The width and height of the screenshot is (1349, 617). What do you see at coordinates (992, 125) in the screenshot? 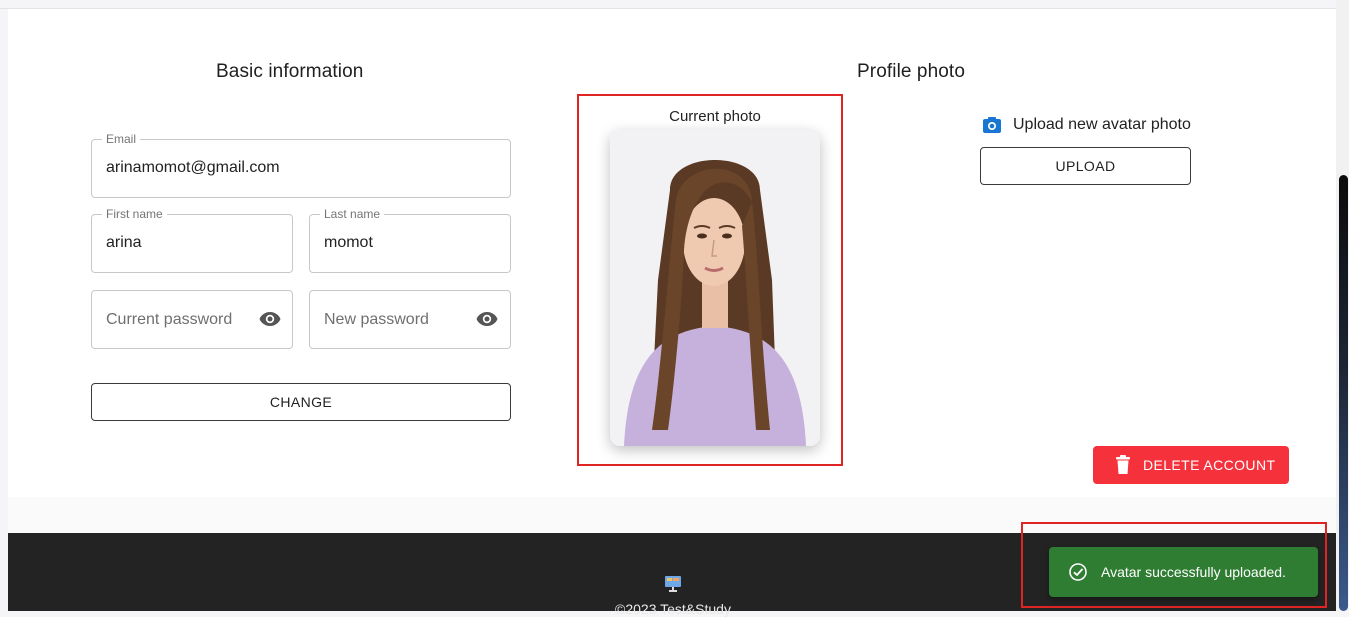
I see `camera-icon` at bounding box center [992, 125].